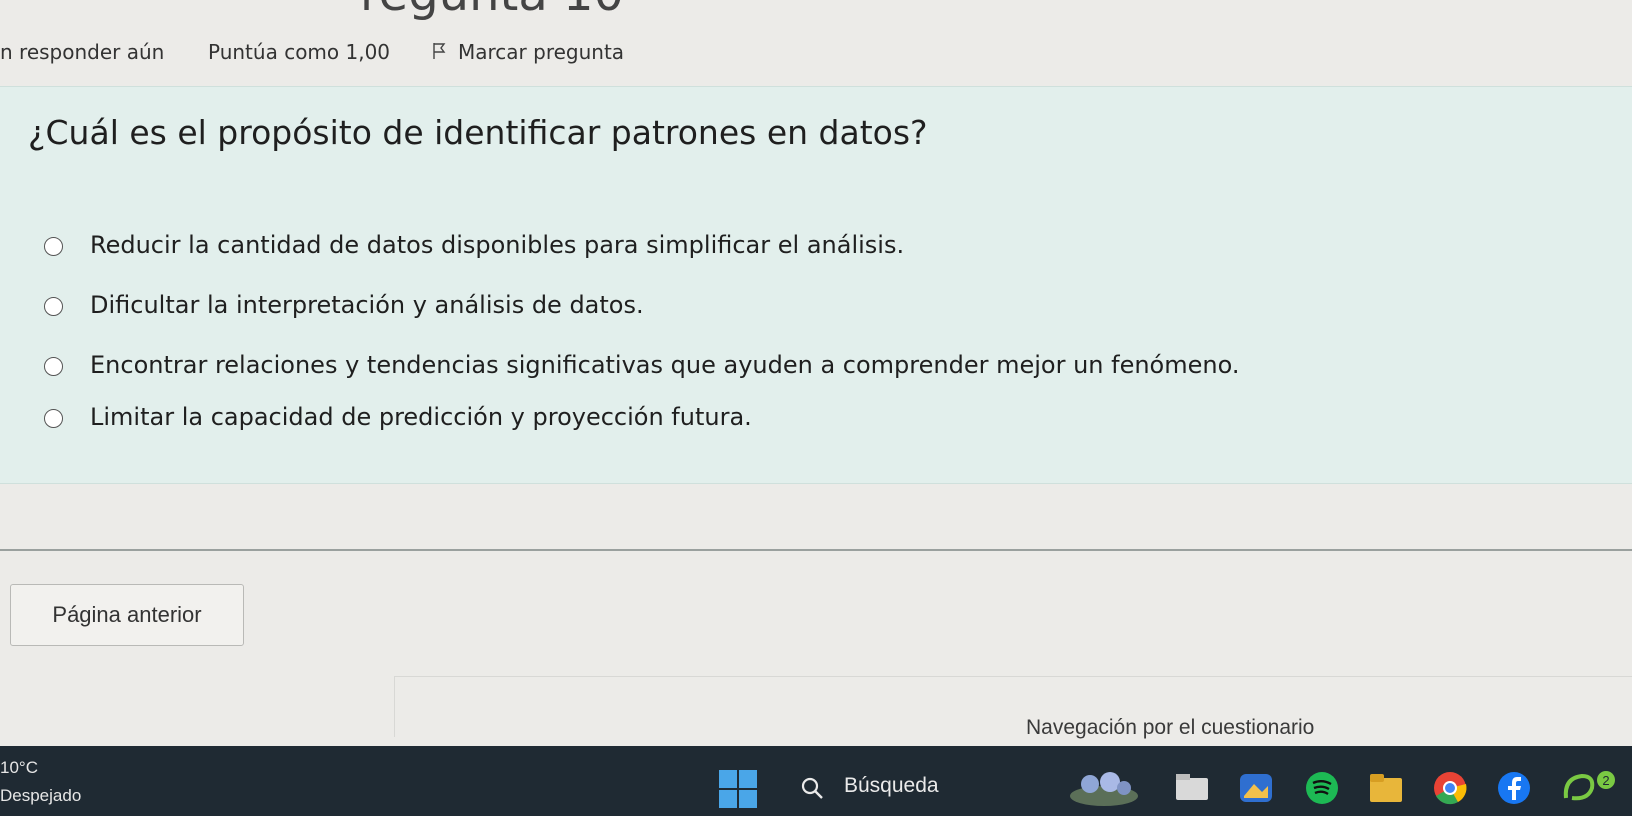  Describe the element at coordinates (1450, 788) in the screenshot. I see `chrome-icon` at that location.